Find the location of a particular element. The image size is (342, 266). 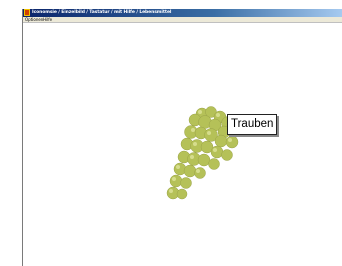

word-label: Trauben is located at coordinates (252, 124).